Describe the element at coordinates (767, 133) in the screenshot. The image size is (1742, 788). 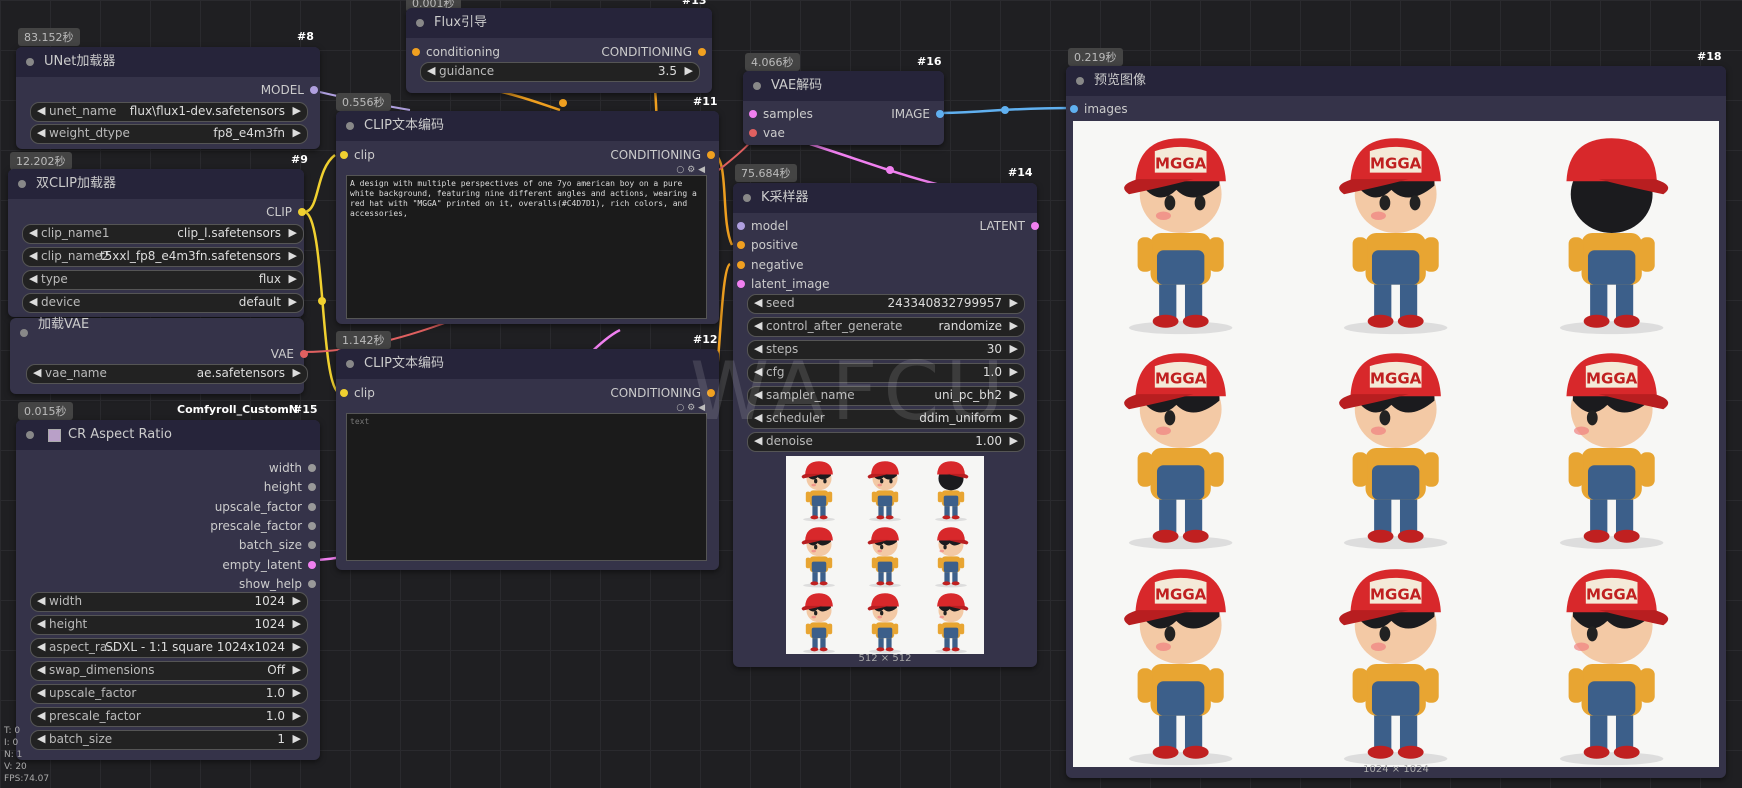
I see `input-vae: vae` at that location.